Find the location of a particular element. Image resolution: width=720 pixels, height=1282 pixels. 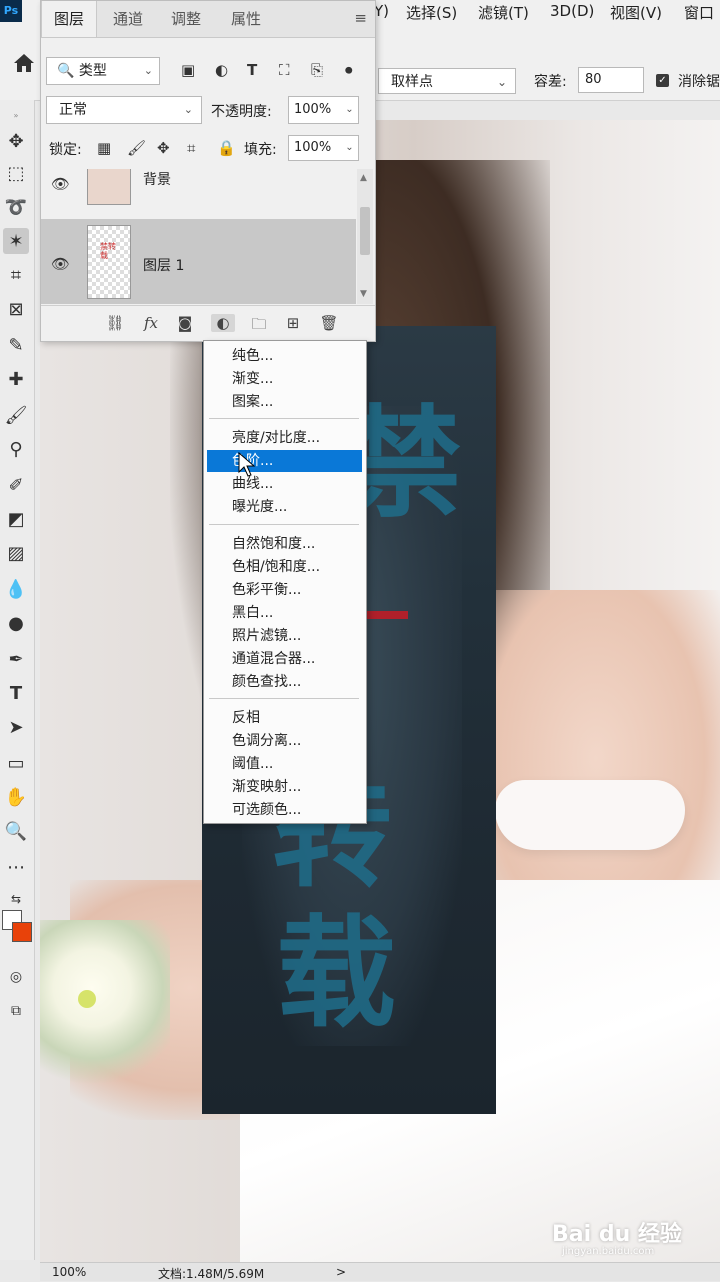

lasso-tool-icon: ➰ is located at coordinates (16, 207).